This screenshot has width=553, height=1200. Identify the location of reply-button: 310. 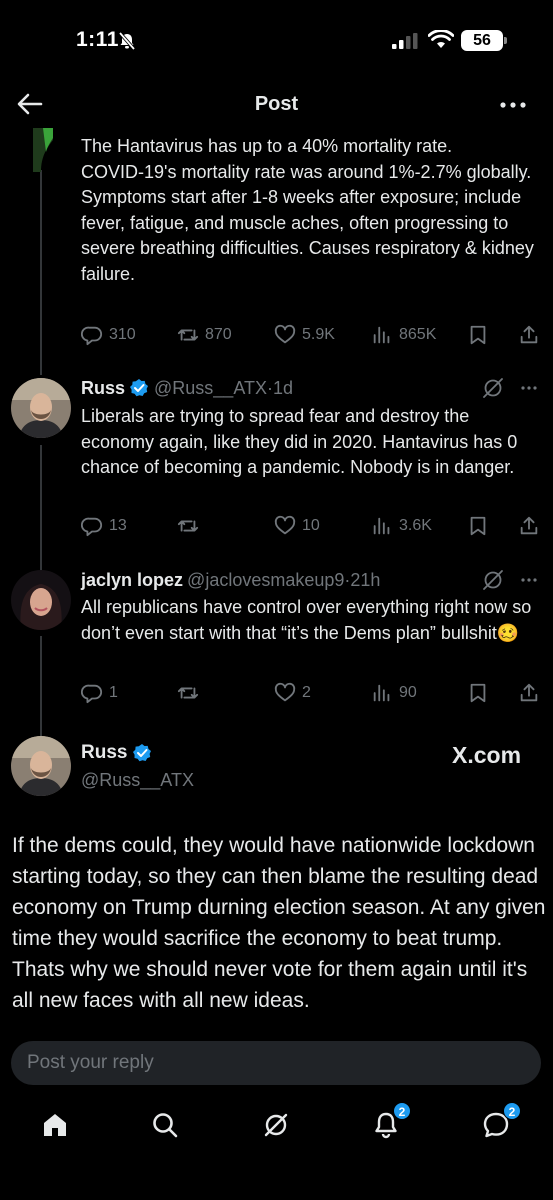
(108, 335).